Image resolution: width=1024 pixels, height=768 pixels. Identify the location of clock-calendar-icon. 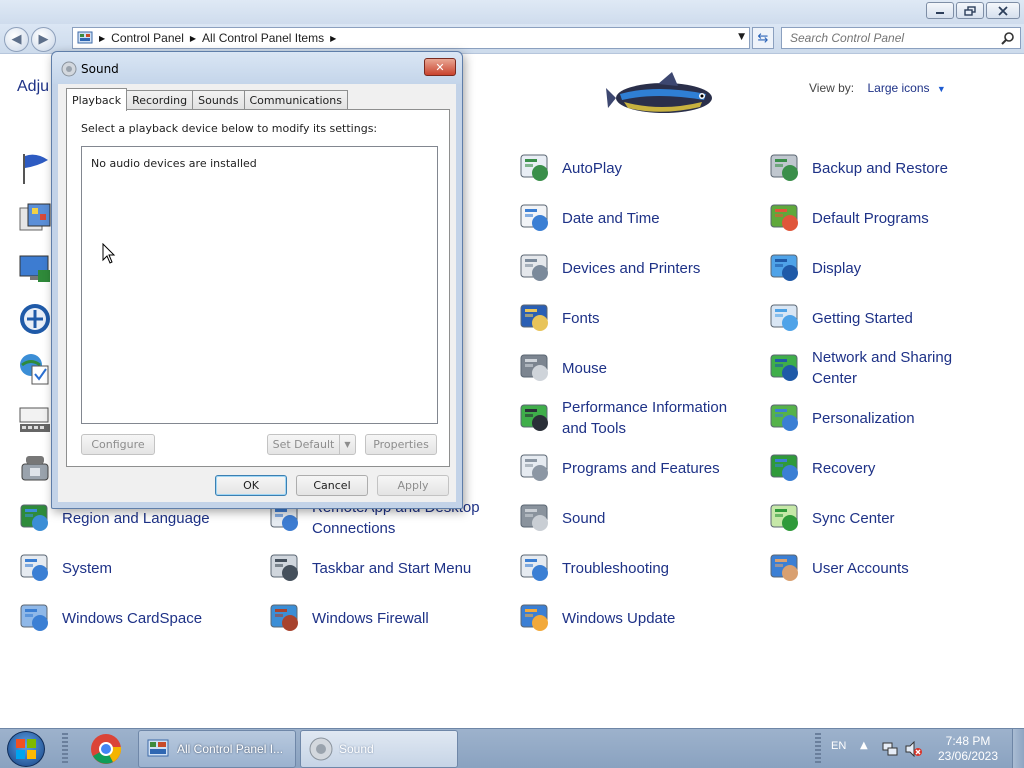
(535, 218).